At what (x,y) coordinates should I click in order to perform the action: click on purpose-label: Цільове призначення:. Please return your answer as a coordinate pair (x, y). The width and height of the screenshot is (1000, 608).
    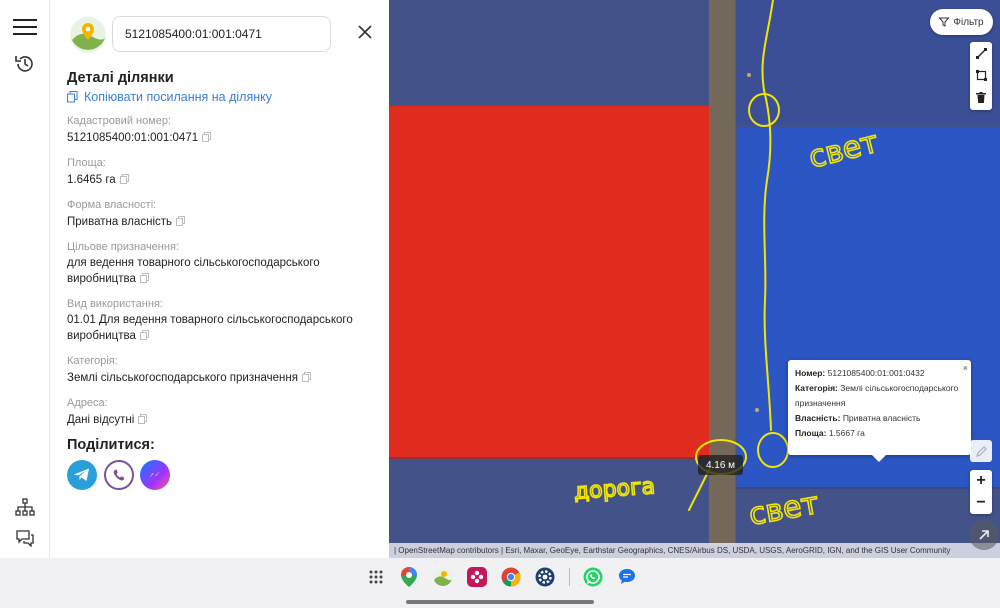
    Looking at the image, I should click on (123, 247).